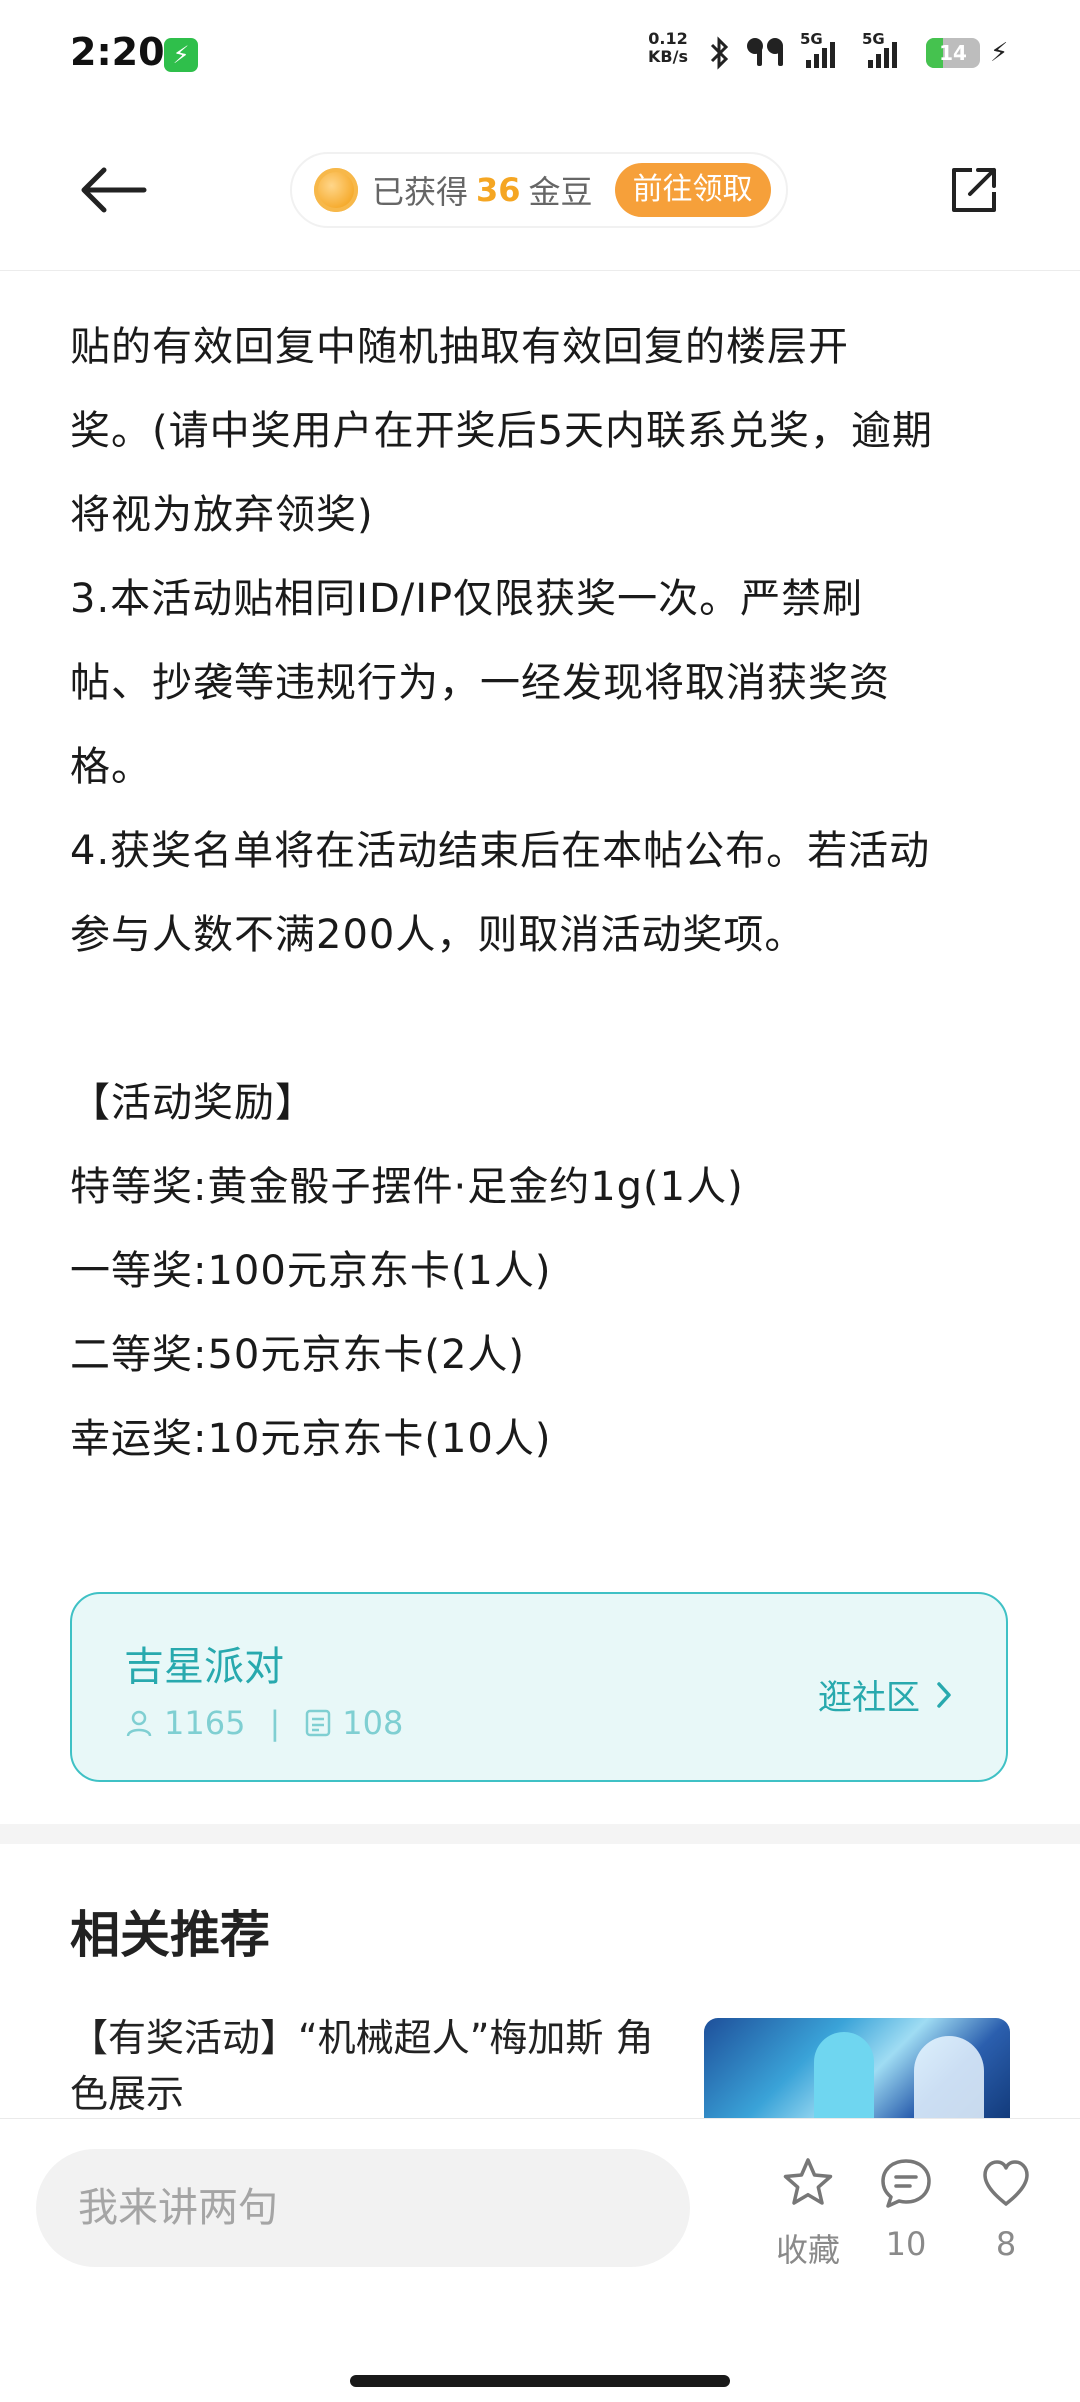 This screenshot has width=1080, height=2402. Describe the element at coordinates (808, 2181) in the screenshot. I see `star-icon` at that location.